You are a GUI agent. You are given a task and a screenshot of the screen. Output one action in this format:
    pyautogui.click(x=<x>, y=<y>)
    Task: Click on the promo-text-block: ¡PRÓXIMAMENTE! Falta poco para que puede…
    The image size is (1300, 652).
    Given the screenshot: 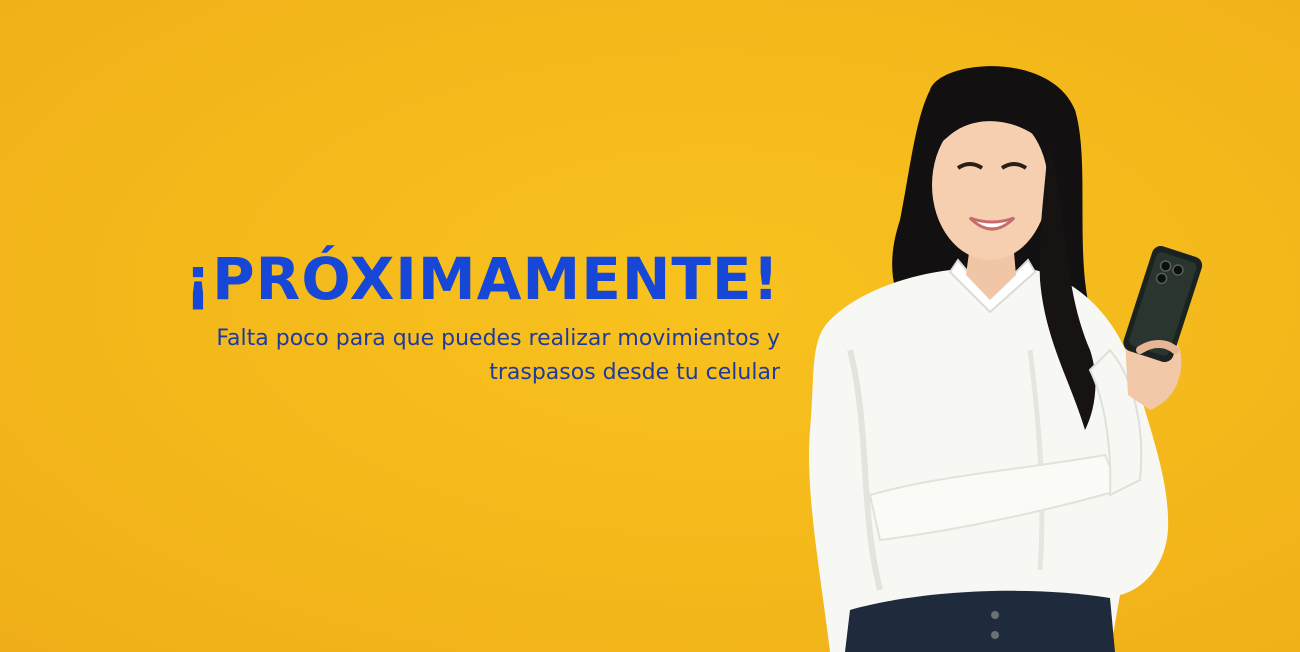 What is the action you would take?
    pyautogui.click(x=482, y=320)
    